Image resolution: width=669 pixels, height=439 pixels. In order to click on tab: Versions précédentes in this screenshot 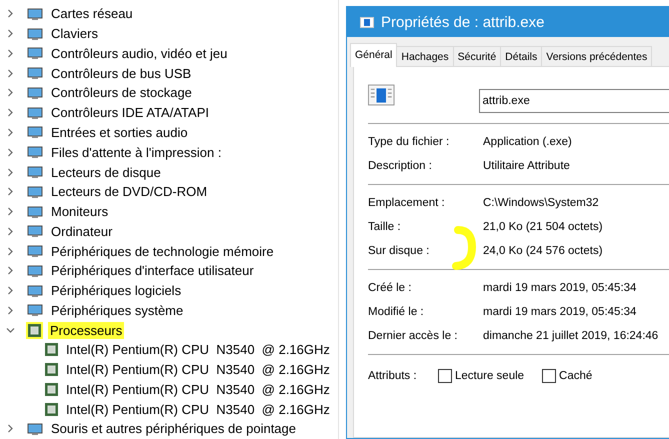, I will do `click(596, 56)`.